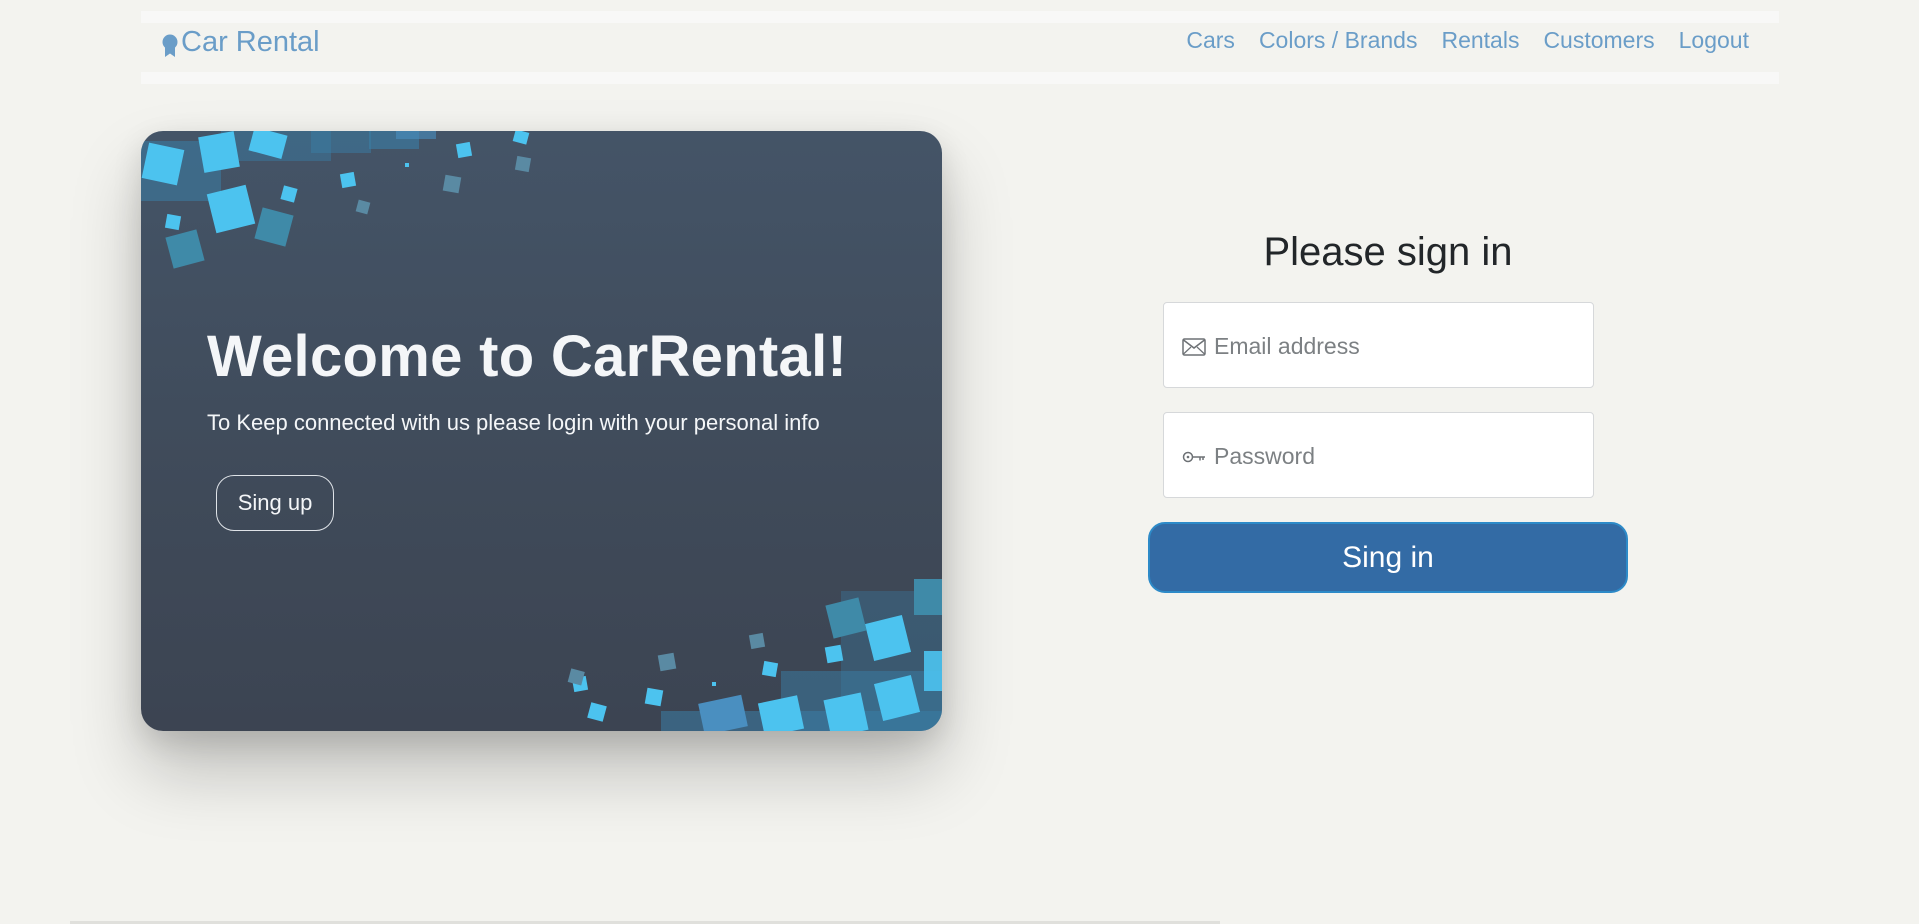 The image size is (1919, 924). I want to click on email-input, so click(1399, 346).